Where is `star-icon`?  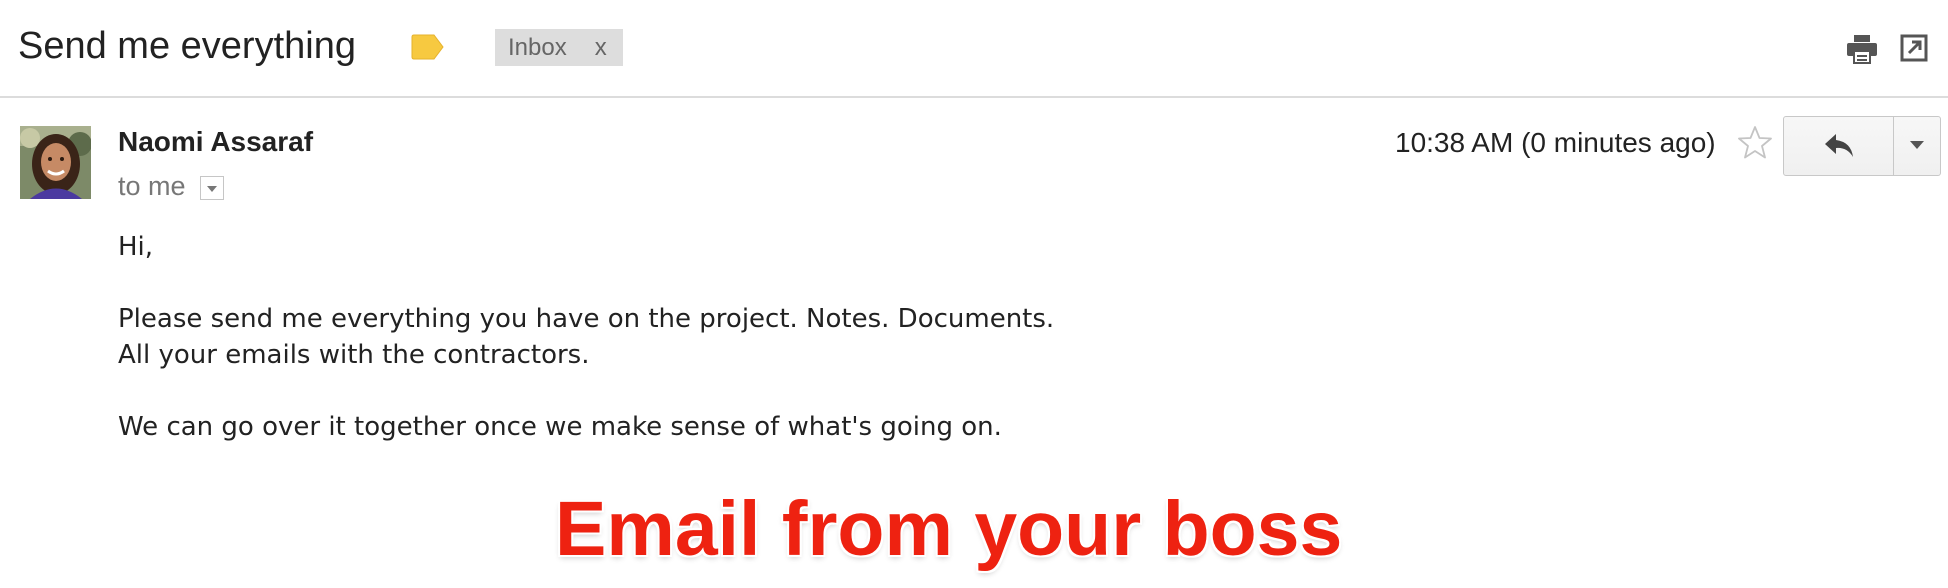
star-icon is located at coordinates (1755, 143).